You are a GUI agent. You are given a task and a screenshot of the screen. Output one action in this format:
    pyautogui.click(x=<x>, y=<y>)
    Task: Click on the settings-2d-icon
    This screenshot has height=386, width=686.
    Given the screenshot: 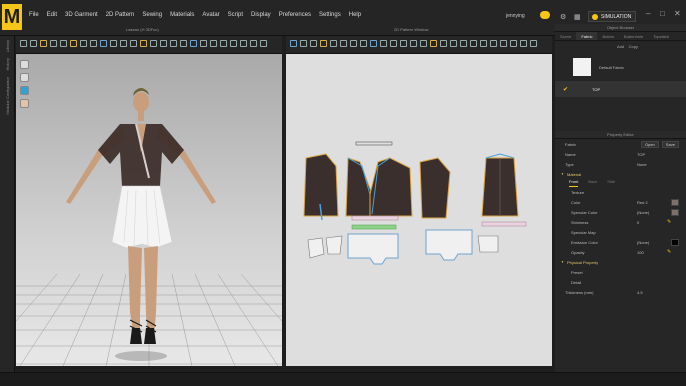 What is the action you would take?
    pyautogui.click(x=533, y=43)
    